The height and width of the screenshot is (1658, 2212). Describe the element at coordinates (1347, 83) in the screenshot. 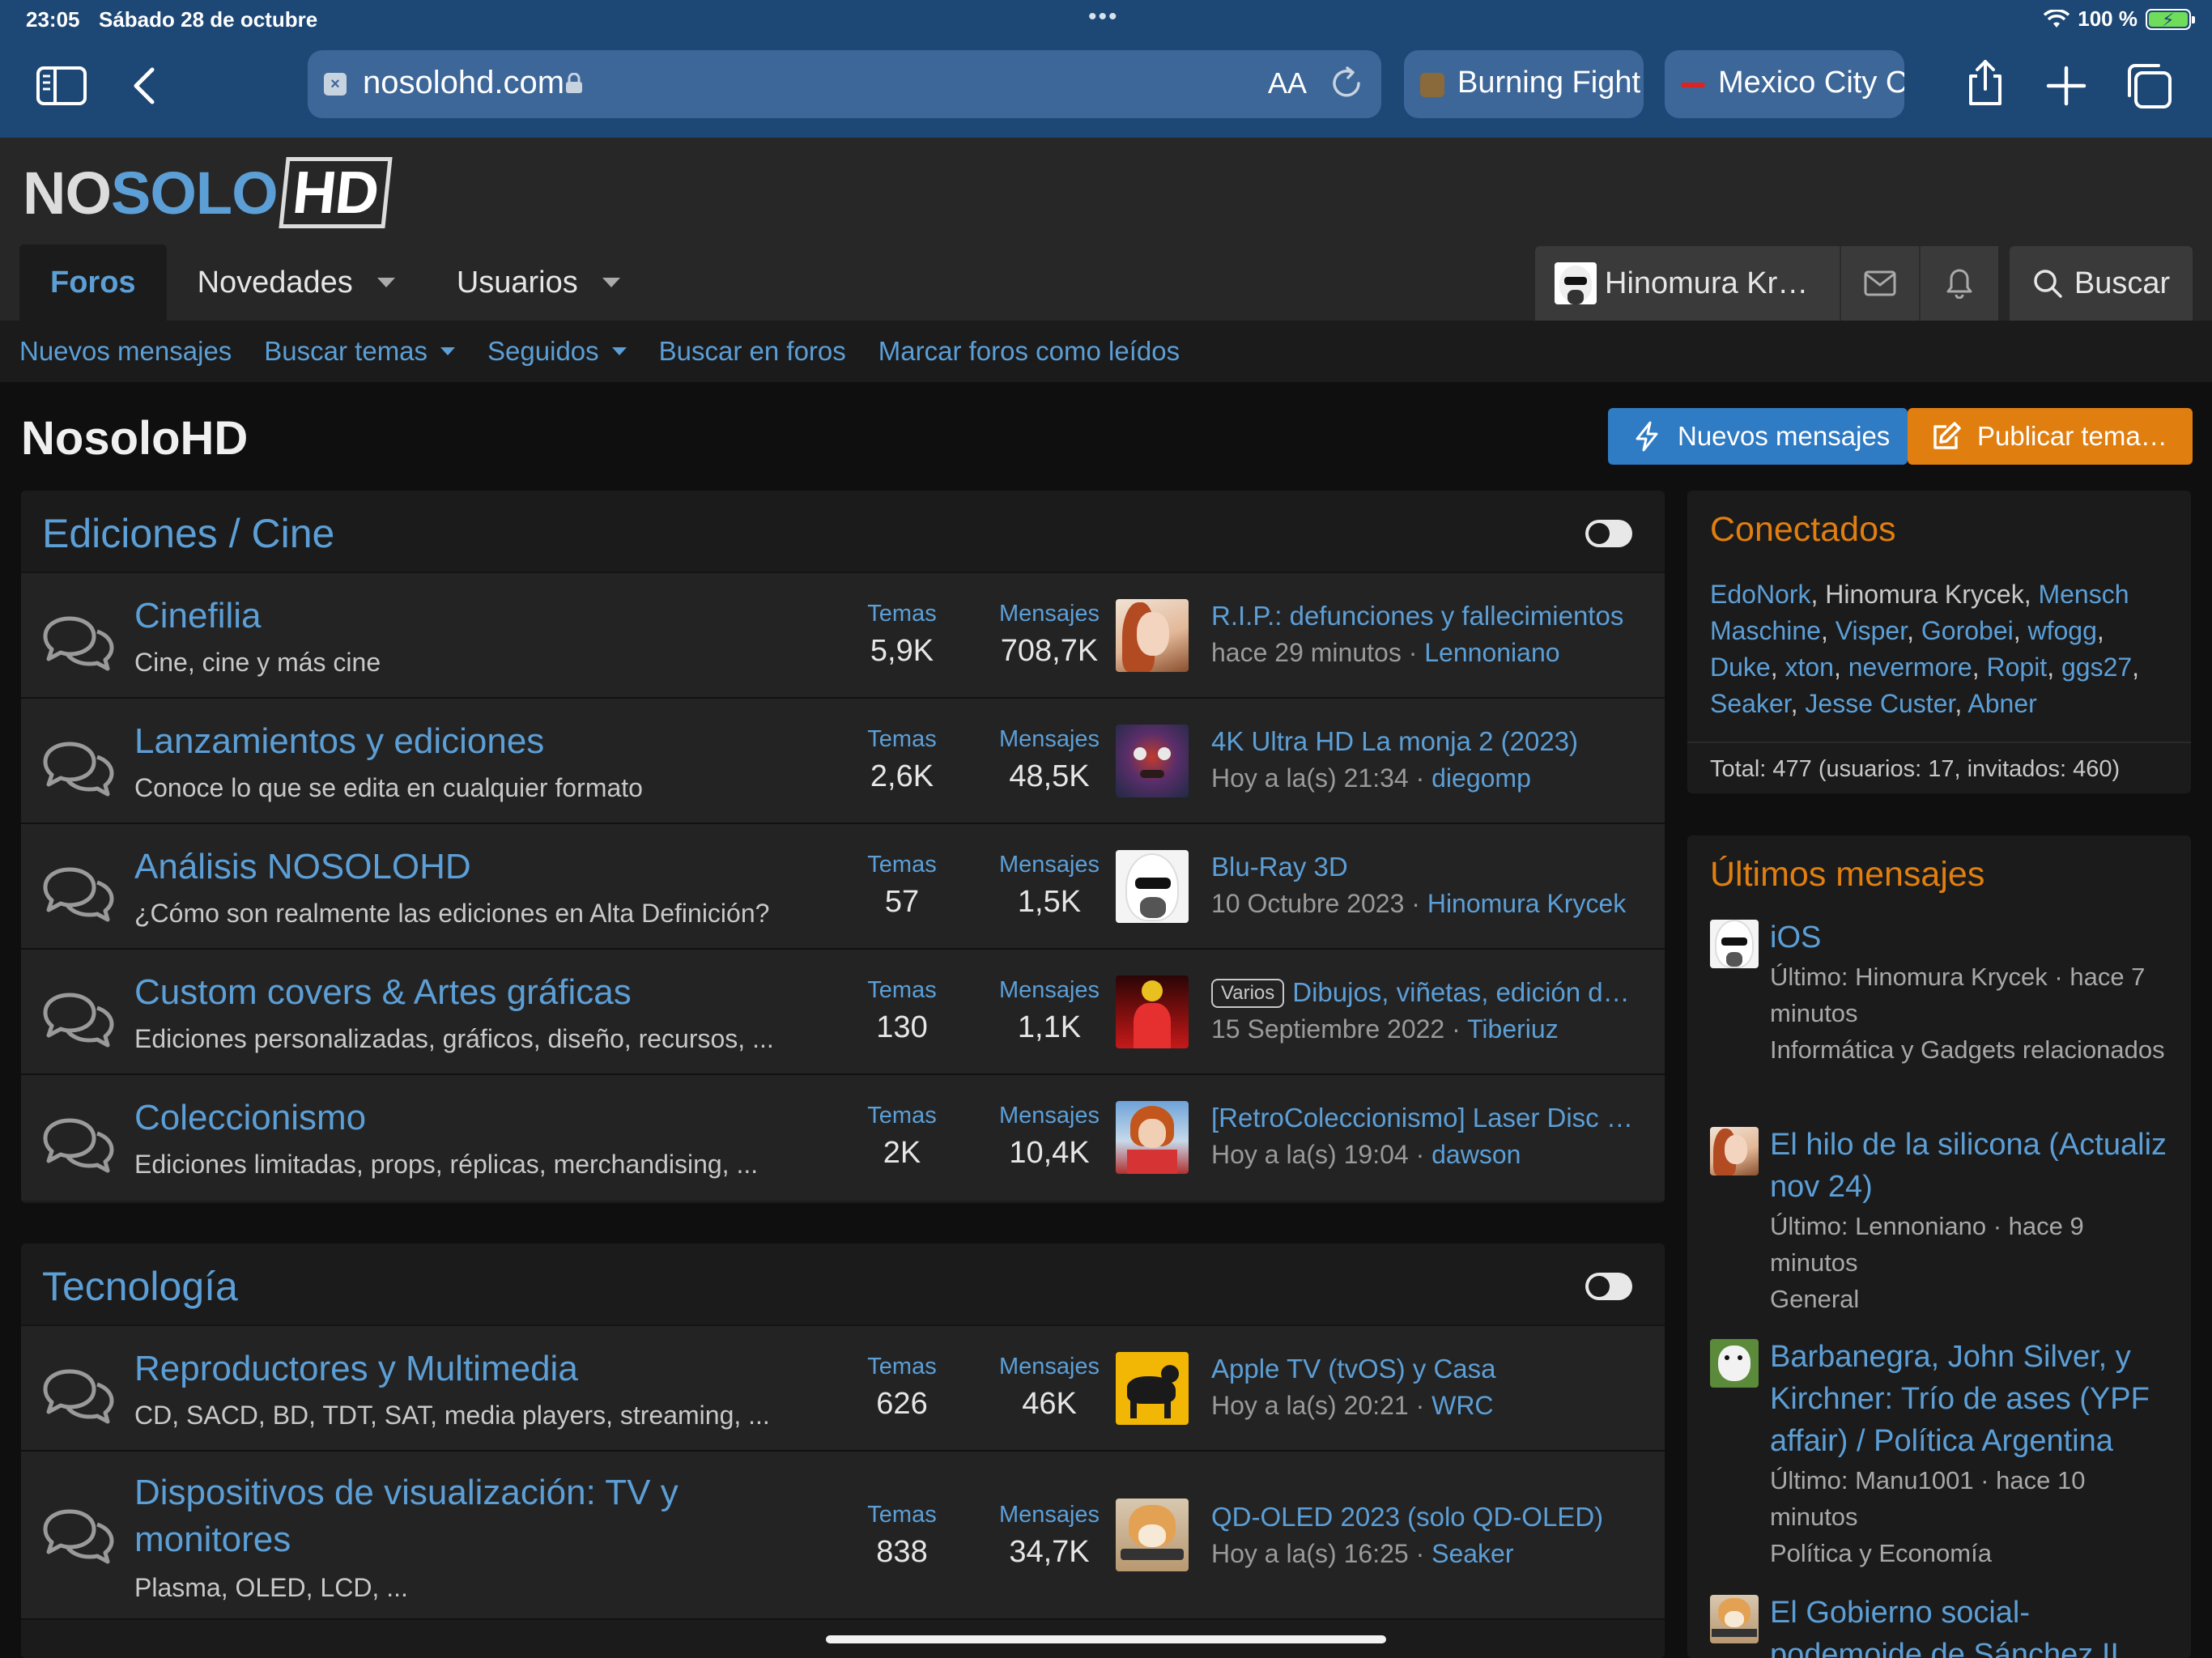

I see `reload-icon` at that location.